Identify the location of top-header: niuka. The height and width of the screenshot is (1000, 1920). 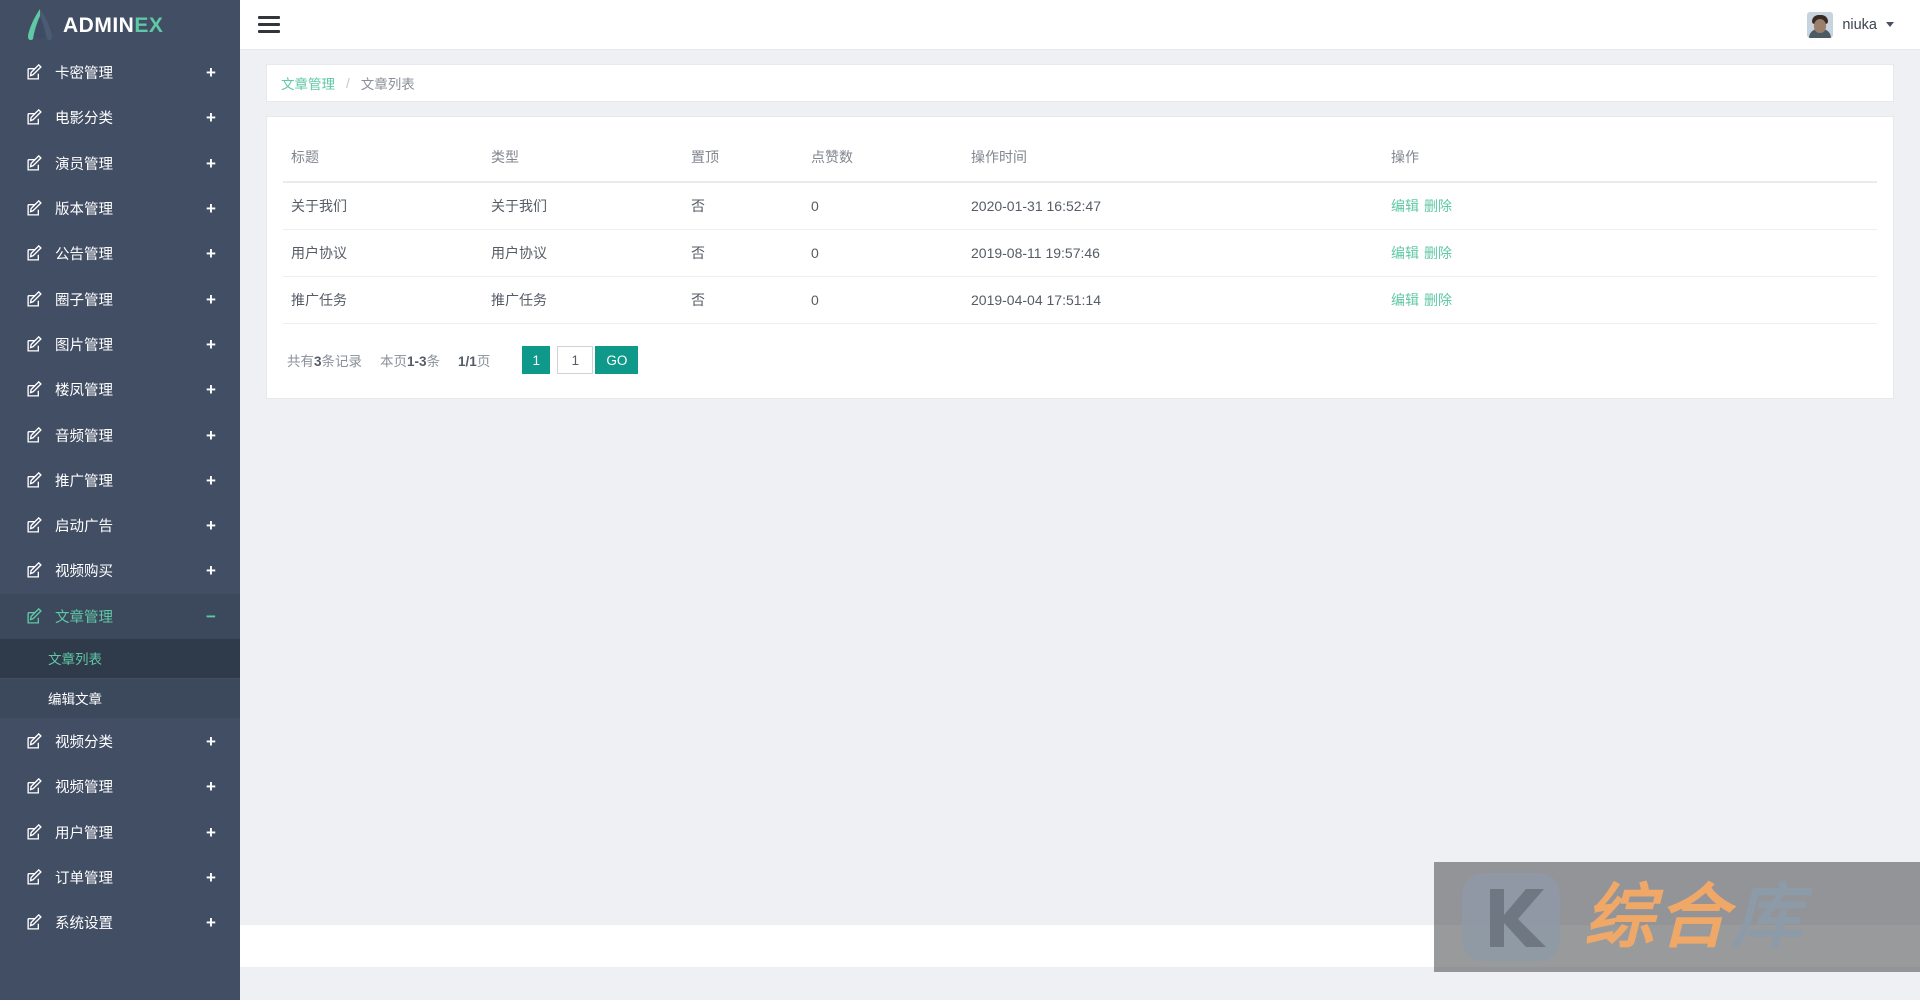
(1080, 25).